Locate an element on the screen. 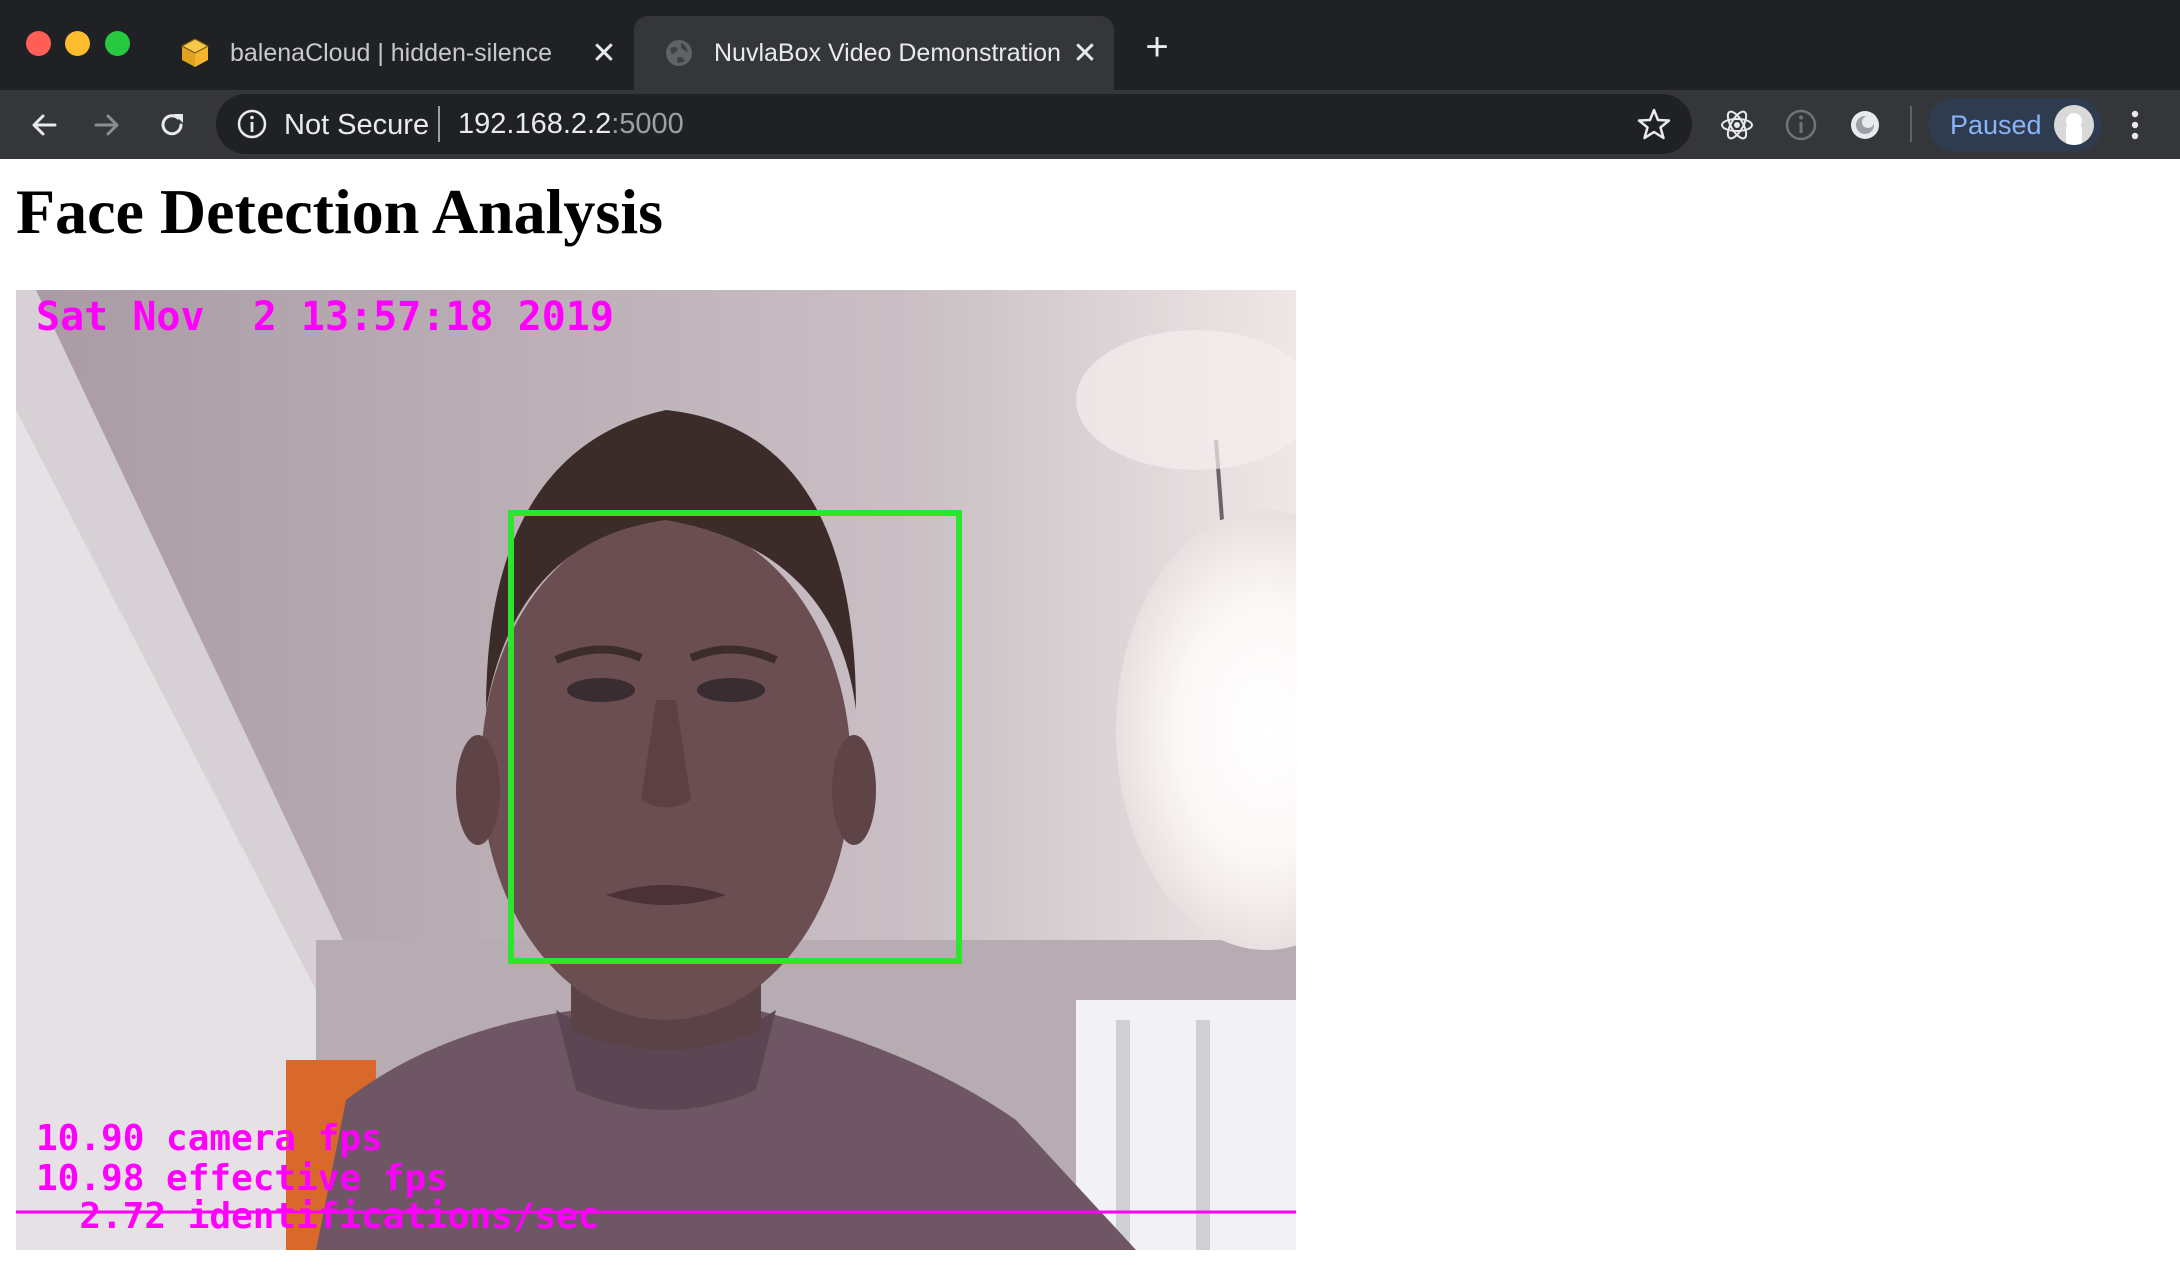 Image resolution: width=2180 pixels, height=1278 pixels. timestamp-overlay: Sat Nov 2 13:57:18 2019 is located at coordinates (325, 317).